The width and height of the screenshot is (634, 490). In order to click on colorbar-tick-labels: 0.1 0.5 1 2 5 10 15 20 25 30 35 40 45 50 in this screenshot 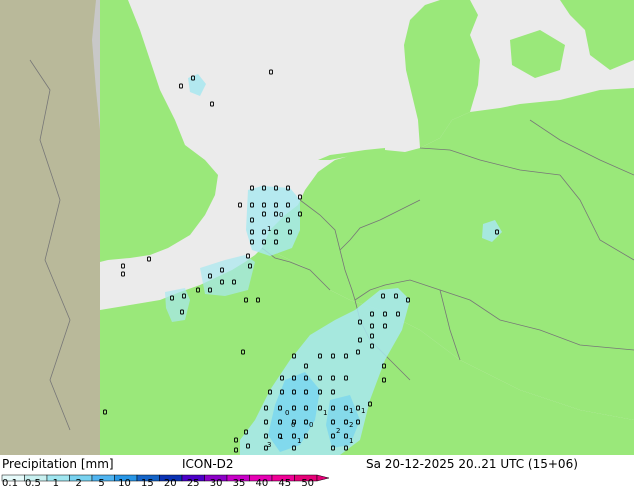, I will do `click(317, 484)`.